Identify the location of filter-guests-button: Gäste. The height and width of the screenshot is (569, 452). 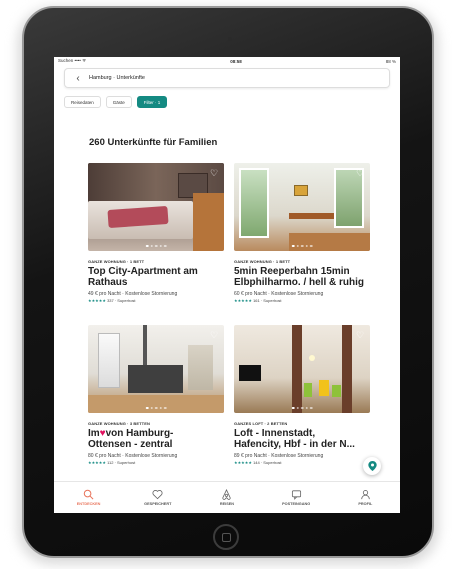
(118, 102).